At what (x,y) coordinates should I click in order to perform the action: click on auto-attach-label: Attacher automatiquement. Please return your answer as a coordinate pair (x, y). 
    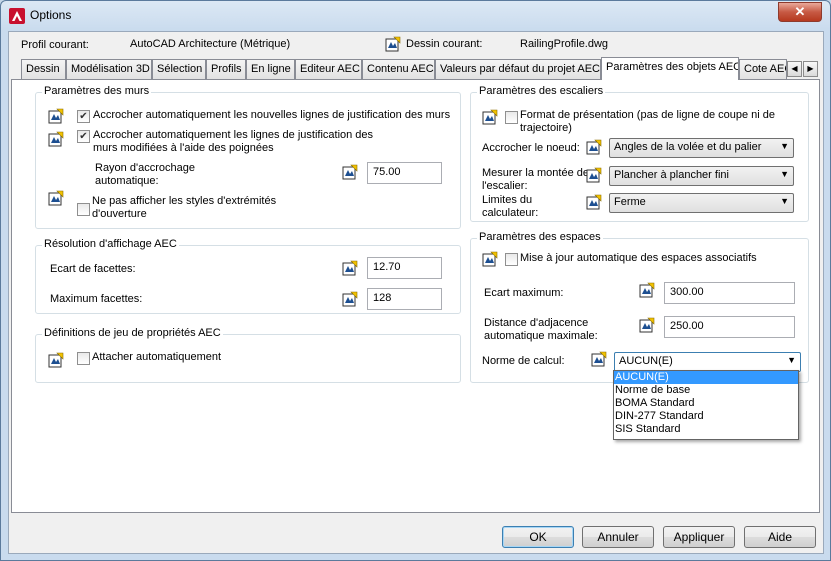
    Looking at the image, I should click on (157, 357).